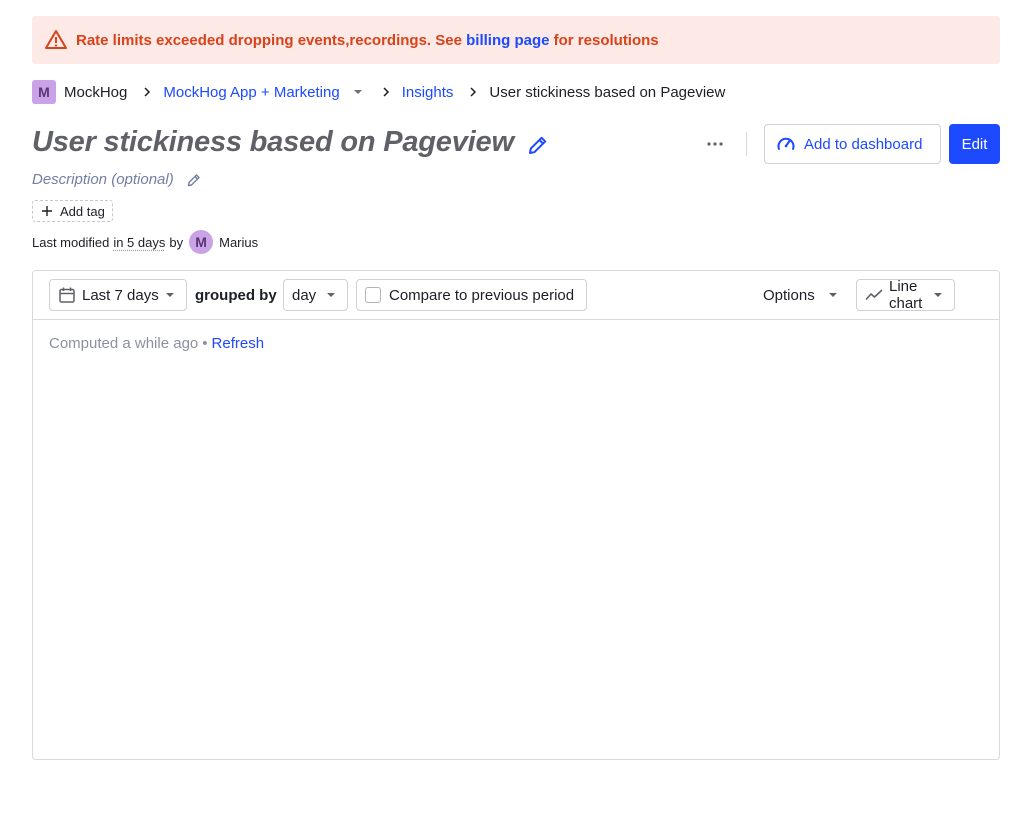 Image resolution: width=1032 pixels, height=840 pixels. Describe the element at coordinates (201, 242) in the screenshot. I see `user-avatar: M` at that location.